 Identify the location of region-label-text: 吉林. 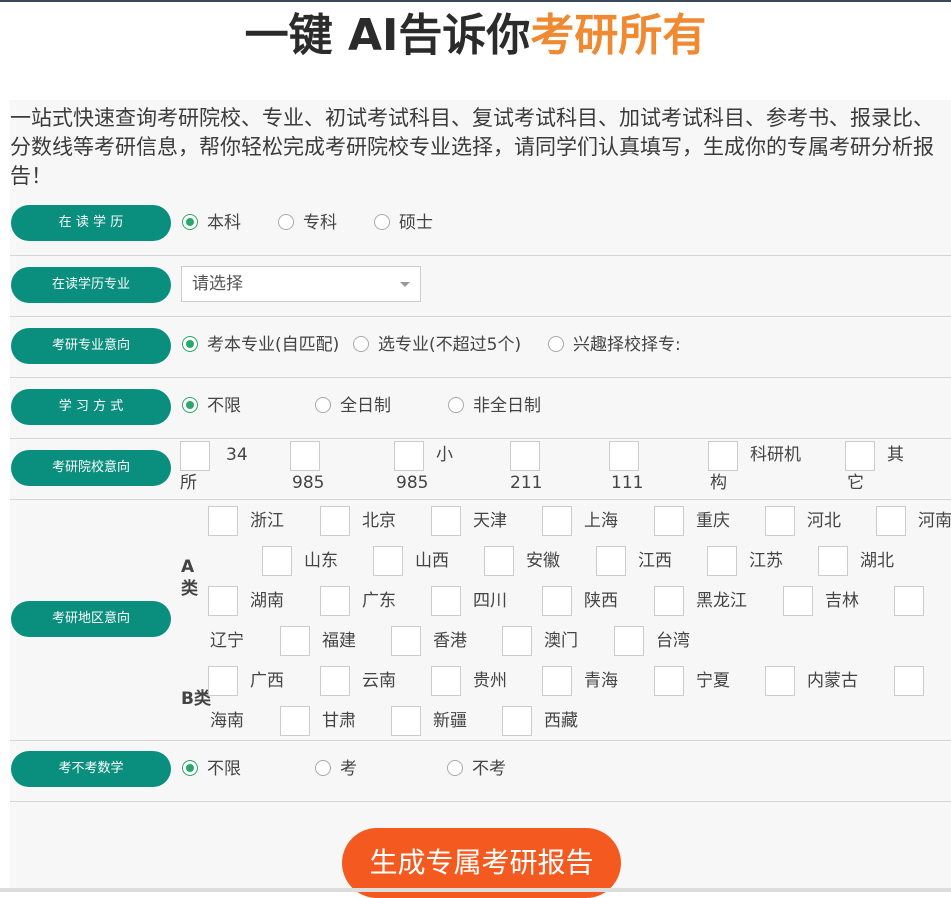
(842, 601).